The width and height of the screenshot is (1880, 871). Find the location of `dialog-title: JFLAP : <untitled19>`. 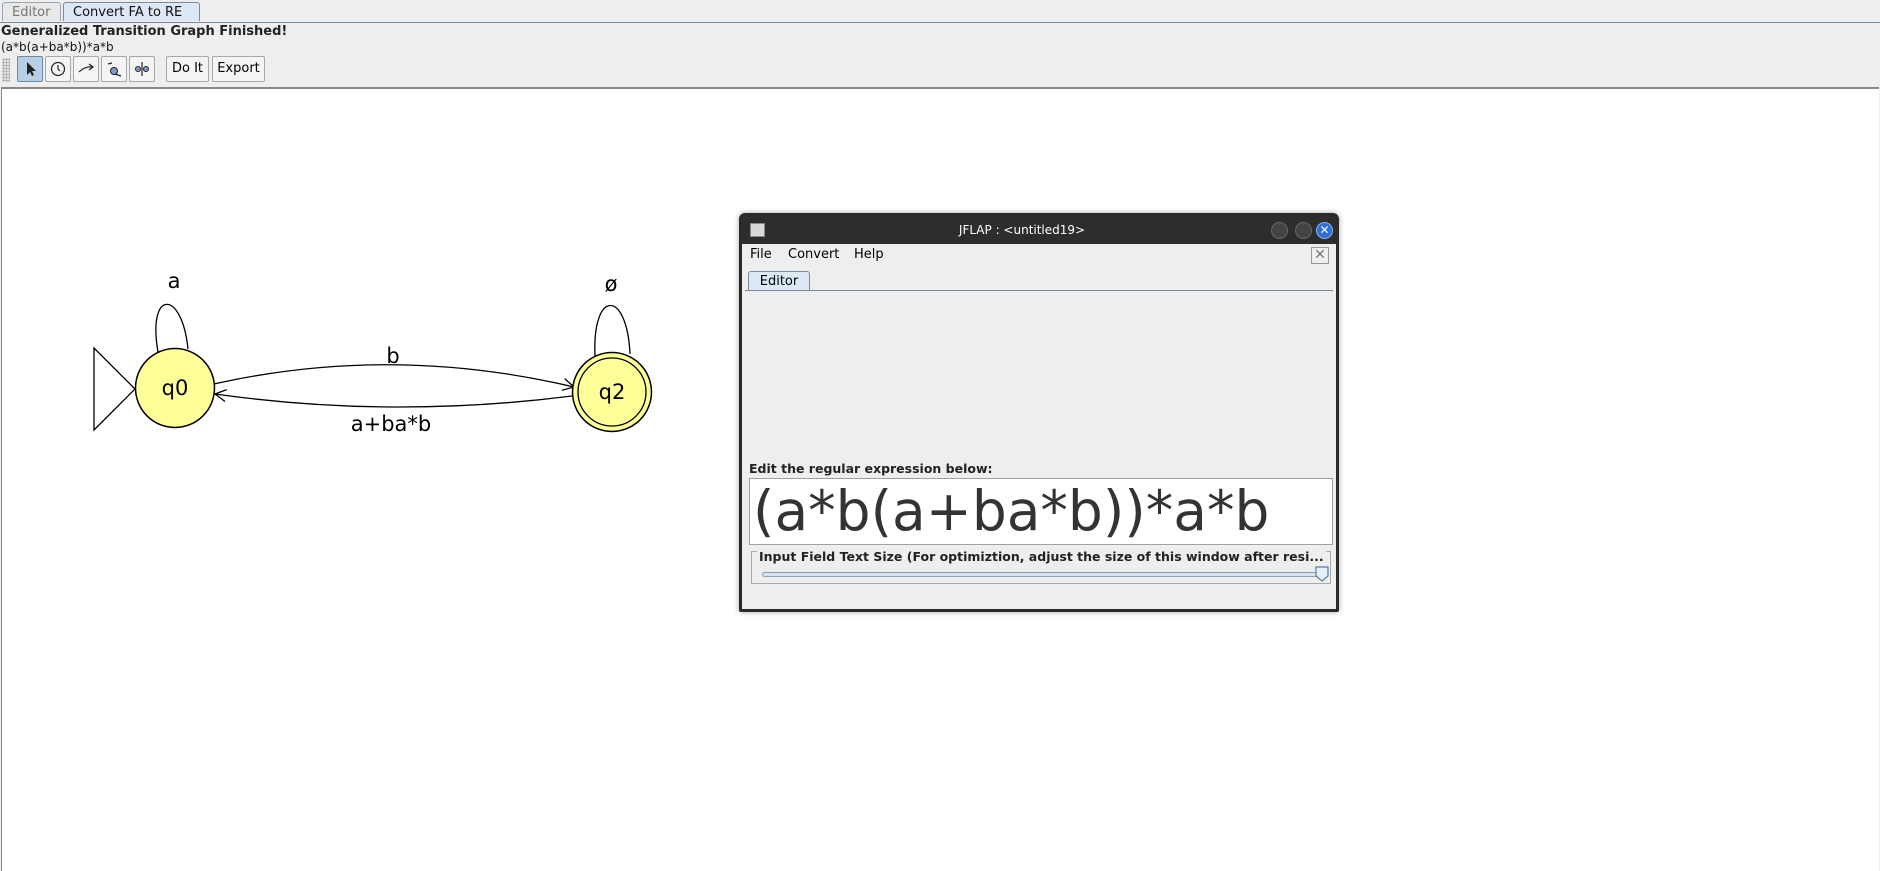

dialog-title: JFLAP : <untitled19> is located at coordinates (1022, 230).